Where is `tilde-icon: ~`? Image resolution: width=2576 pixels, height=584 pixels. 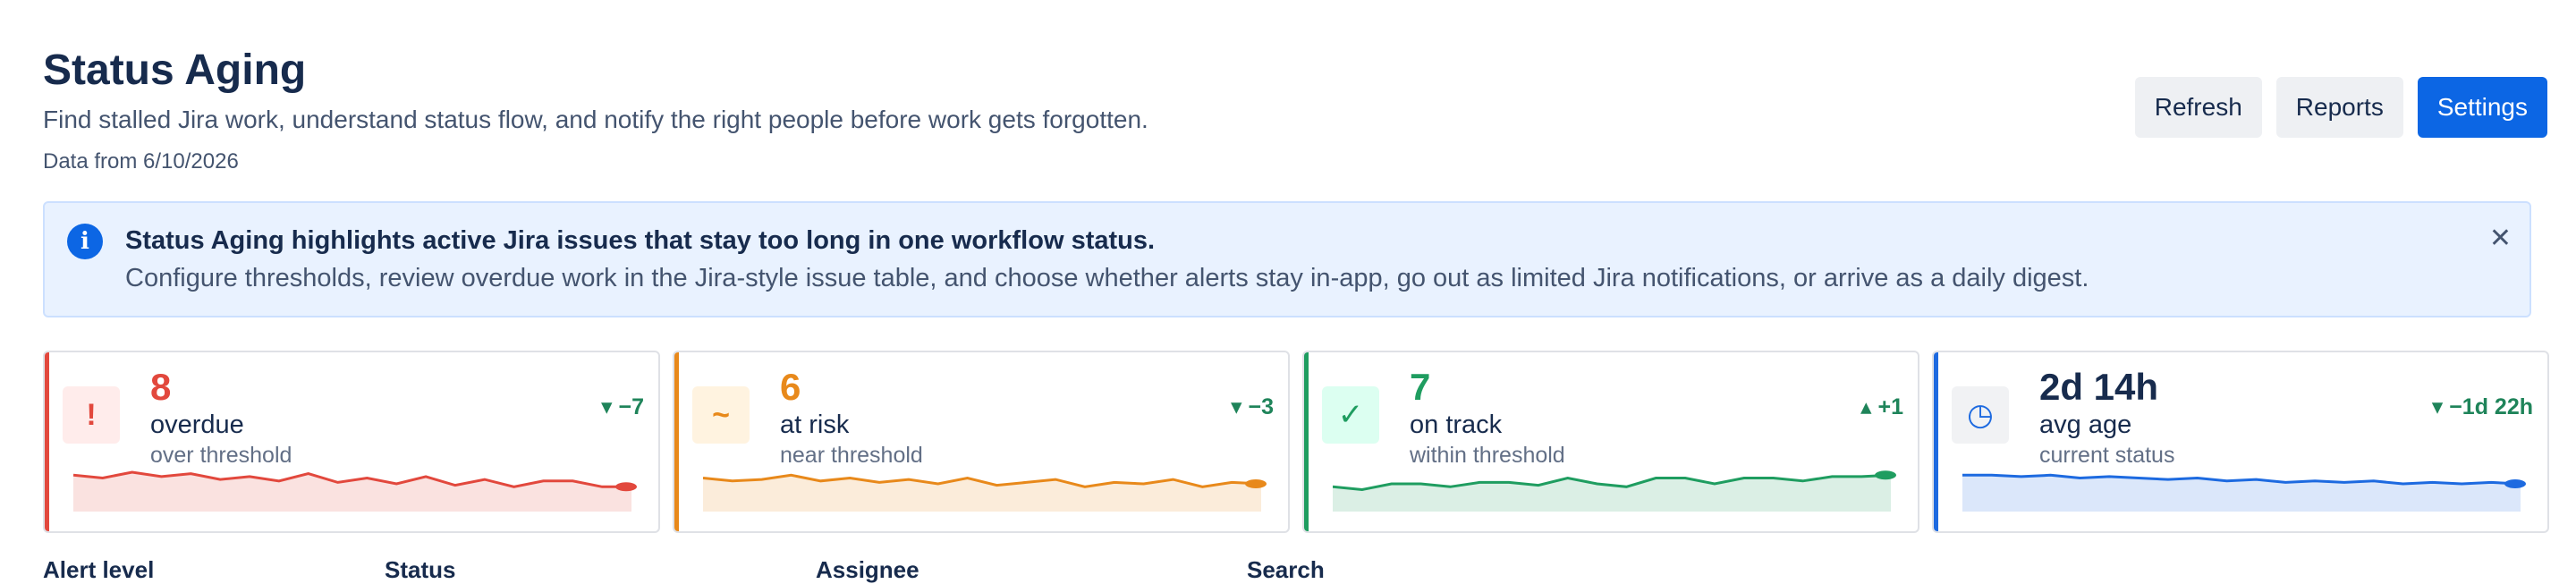
tilde-icon: ~ is located at coordinates (721, 415).